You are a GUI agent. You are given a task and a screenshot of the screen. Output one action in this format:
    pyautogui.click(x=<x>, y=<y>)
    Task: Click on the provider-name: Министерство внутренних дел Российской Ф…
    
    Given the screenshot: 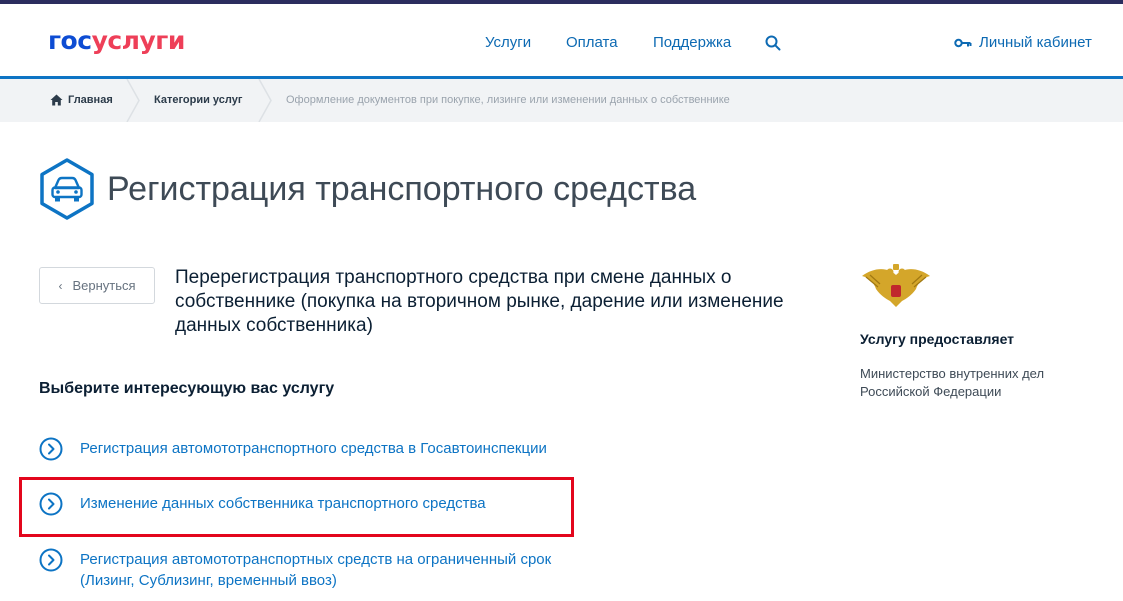 What is the action you would take?
    pyautogui.click(x=980, y=383)
    